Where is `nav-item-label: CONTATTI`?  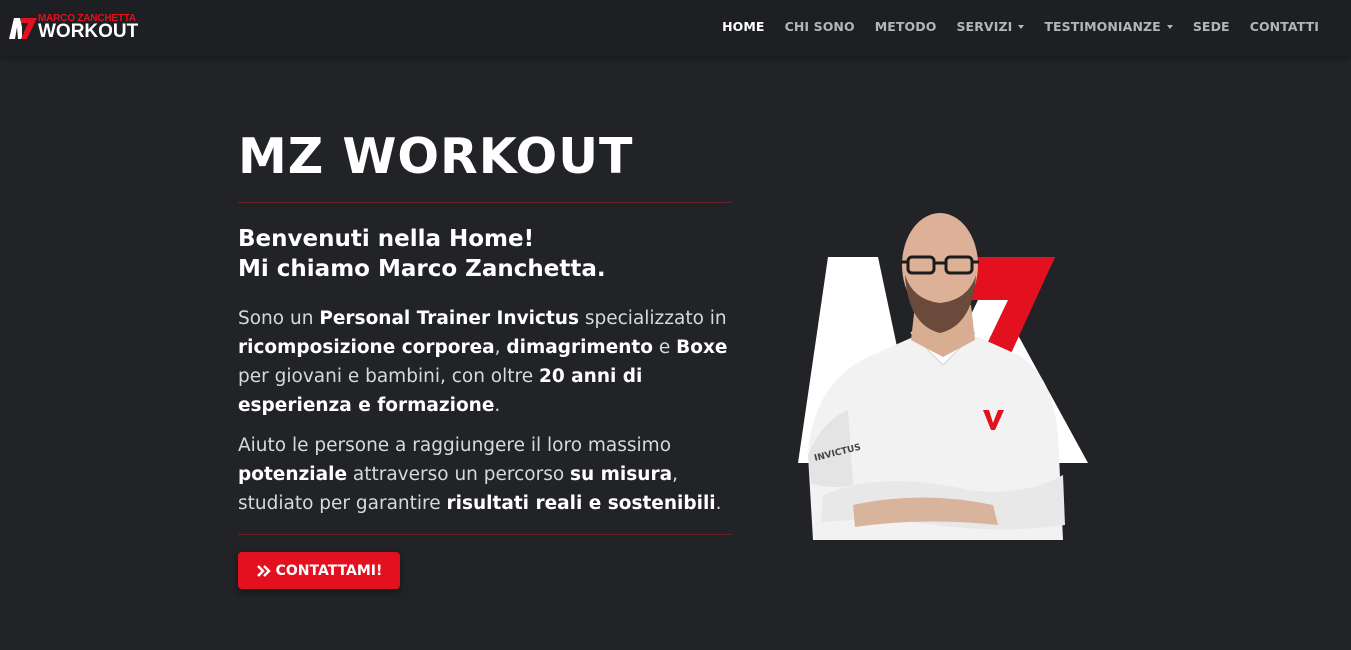 nav-item-label: CONTATTI is located at coordinates (1284, 26).